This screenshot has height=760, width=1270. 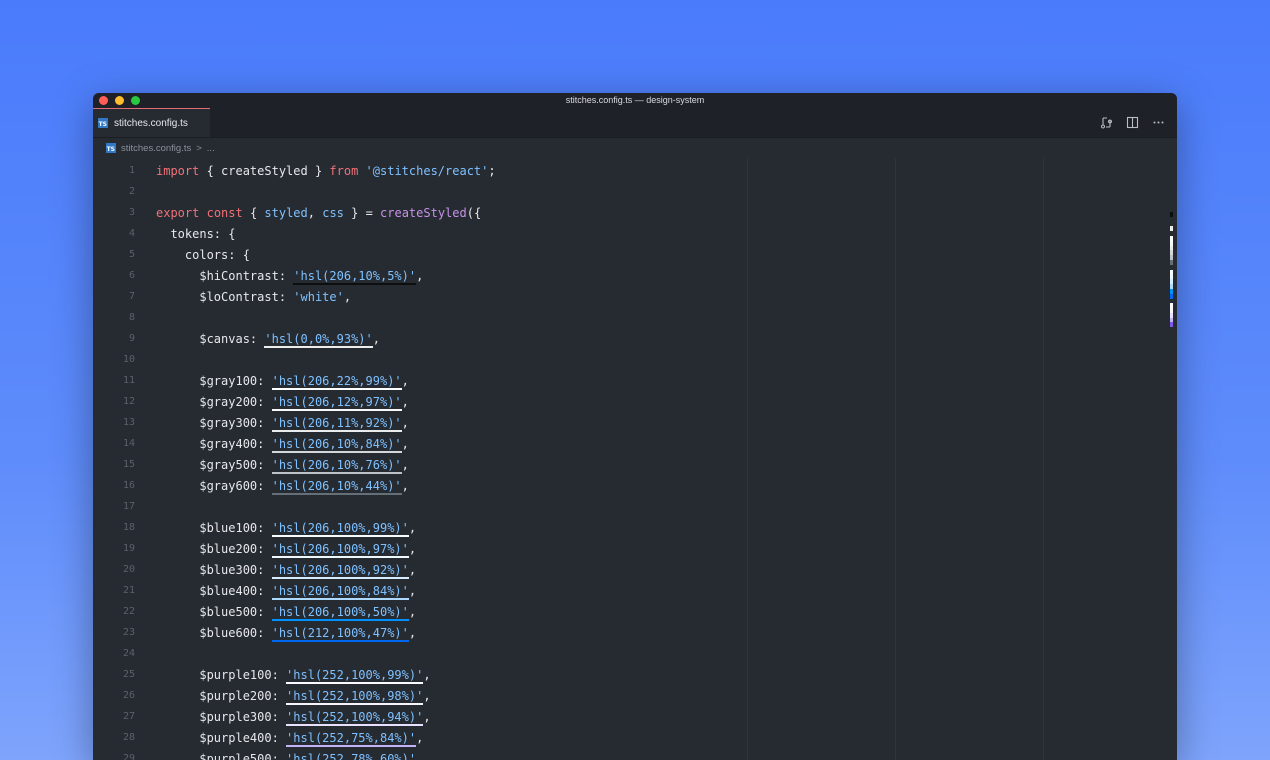 I want to click on line-number: 17, so click(x=128, y=506).